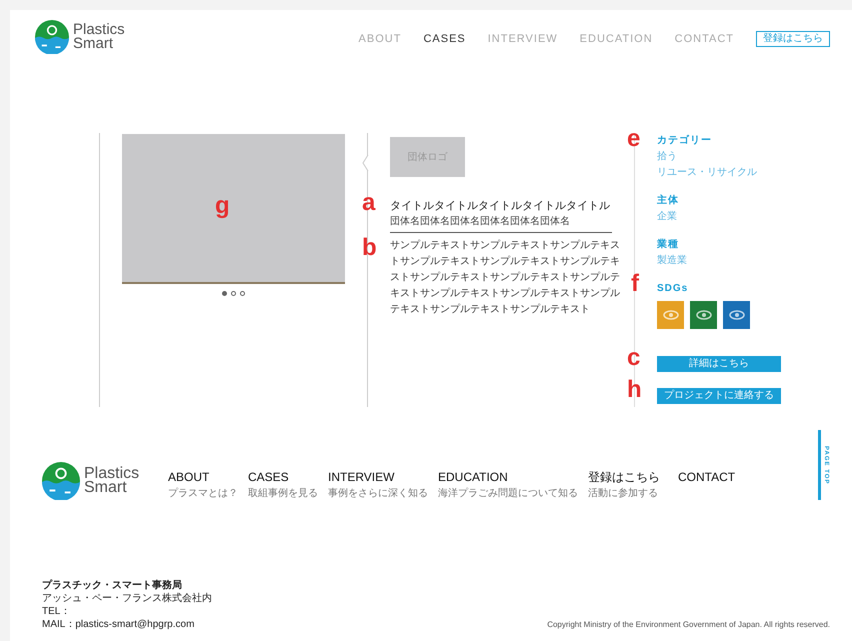 This screenshot has width=852, height=641. I want to click on annotation-marker: a, so click(369, 203).